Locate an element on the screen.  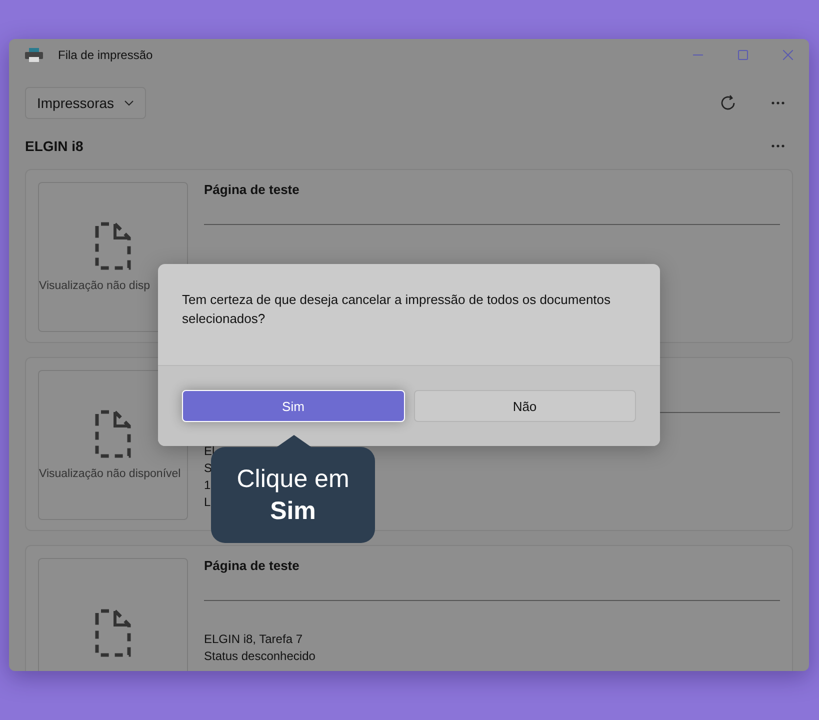
job-detail: Status desconhecido is located at coordinates (260, 656).